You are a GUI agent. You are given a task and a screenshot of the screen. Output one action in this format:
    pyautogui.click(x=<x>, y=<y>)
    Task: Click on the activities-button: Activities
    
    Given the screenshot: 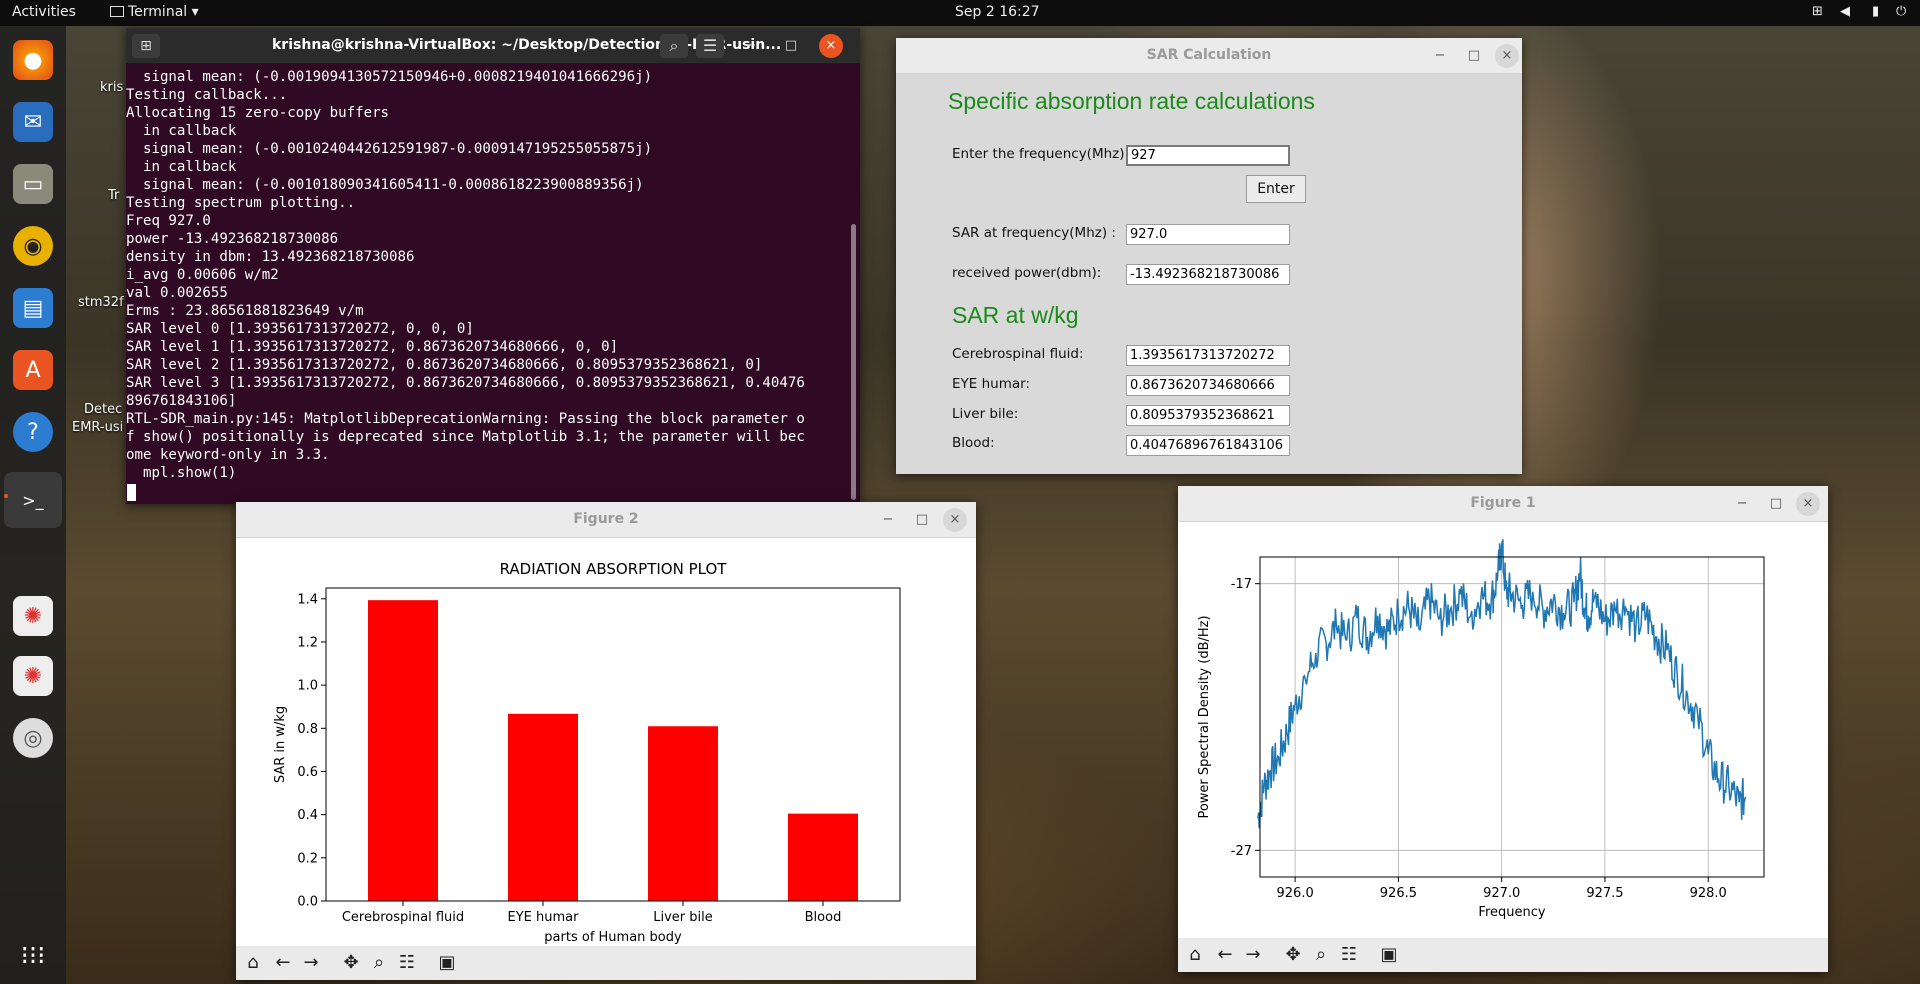 What is the action you would take?
    pyautogui.click(x=44, y=12)
    